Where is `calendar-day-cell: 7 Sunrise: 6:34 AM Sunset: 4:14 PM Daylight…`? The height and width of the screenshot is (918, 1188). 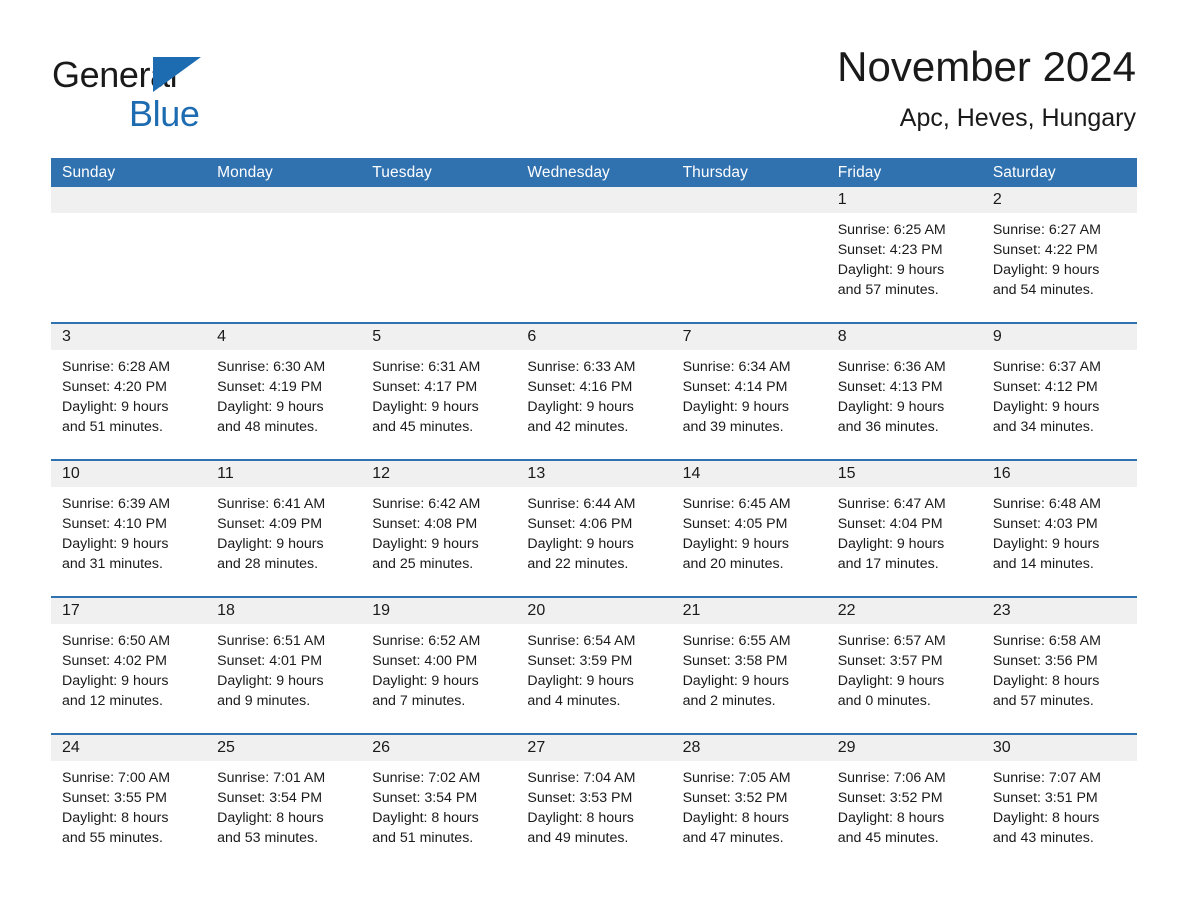 calendar-day-cell: 7 Sunrise: 6:34 AM Sunset: 4:14 PM Daylight… is located at coordinates (749, 383).